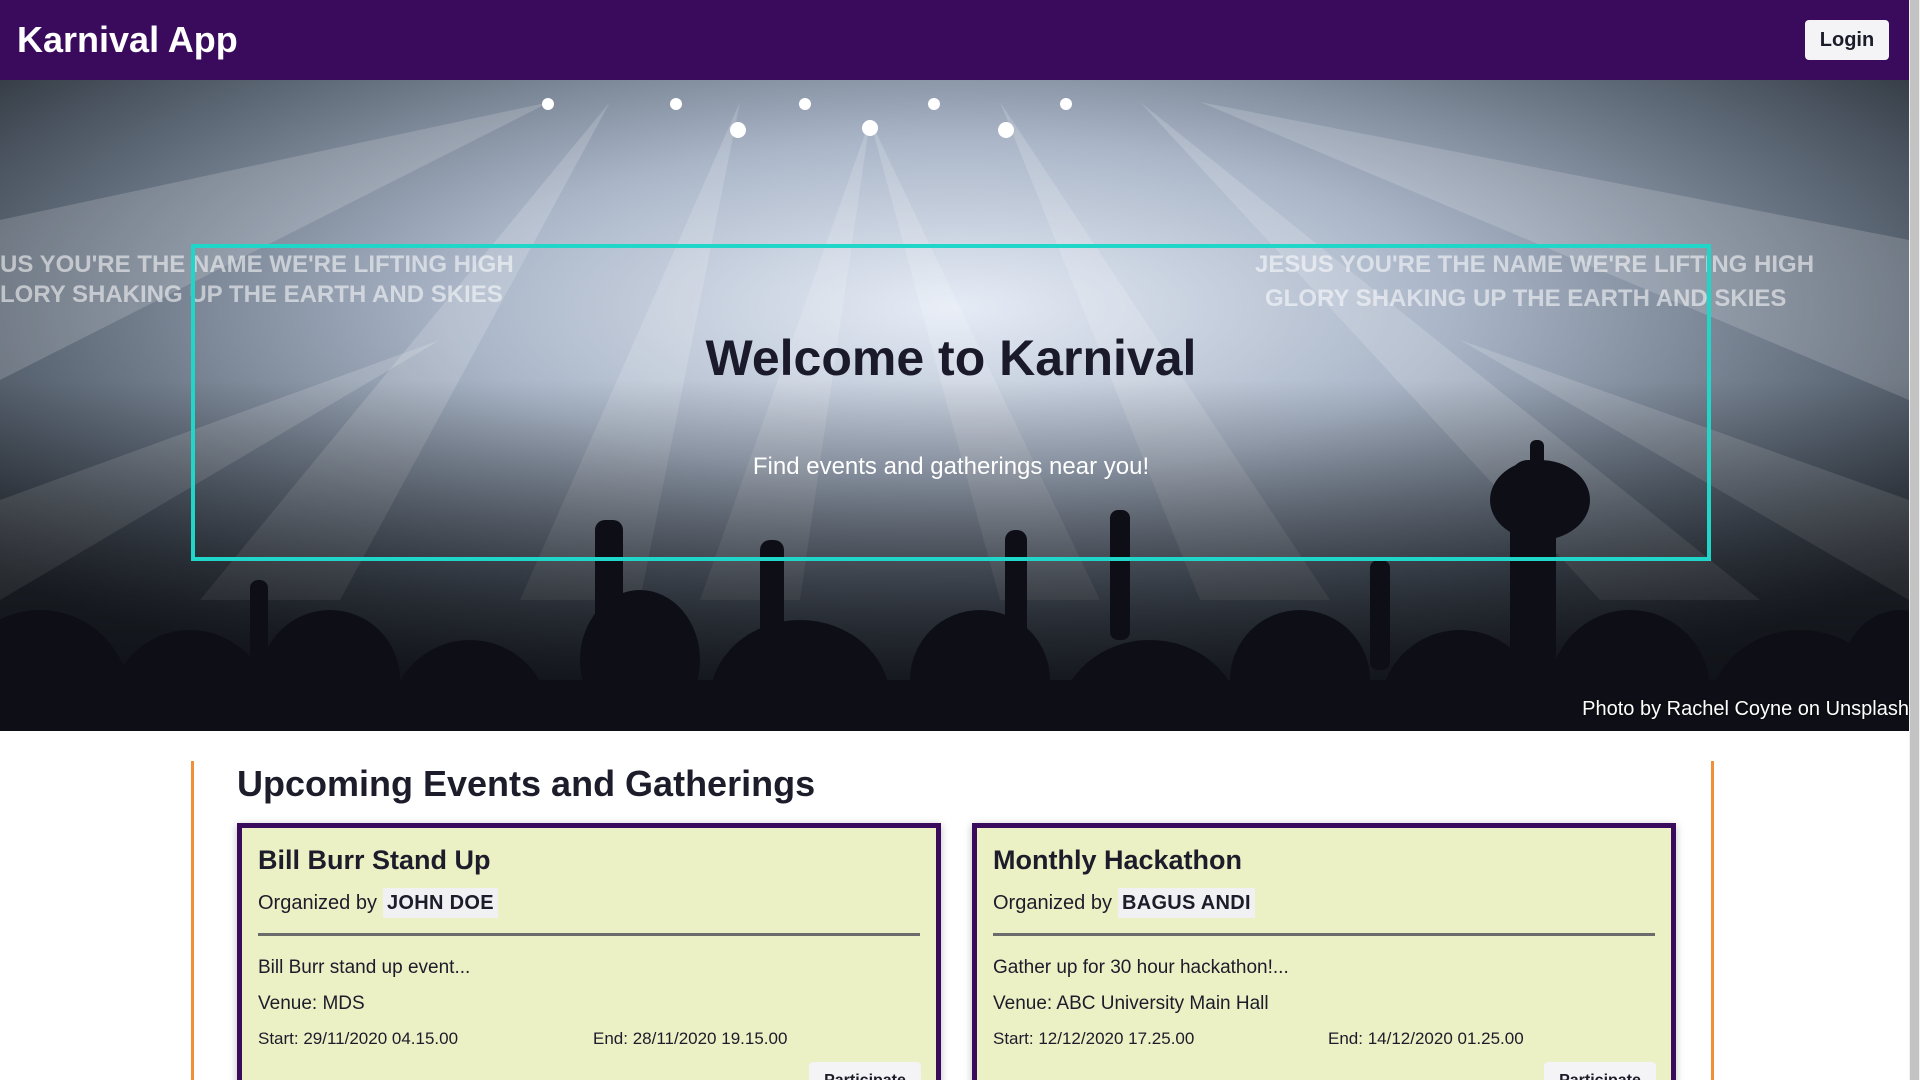 The width and height of the screenshot is (1920, 1080). What do you see at coordinates (1186, 903) in the screenshot?
I see `organizer-name: BAGUS ANDI` at bounding box center [1186, 903].